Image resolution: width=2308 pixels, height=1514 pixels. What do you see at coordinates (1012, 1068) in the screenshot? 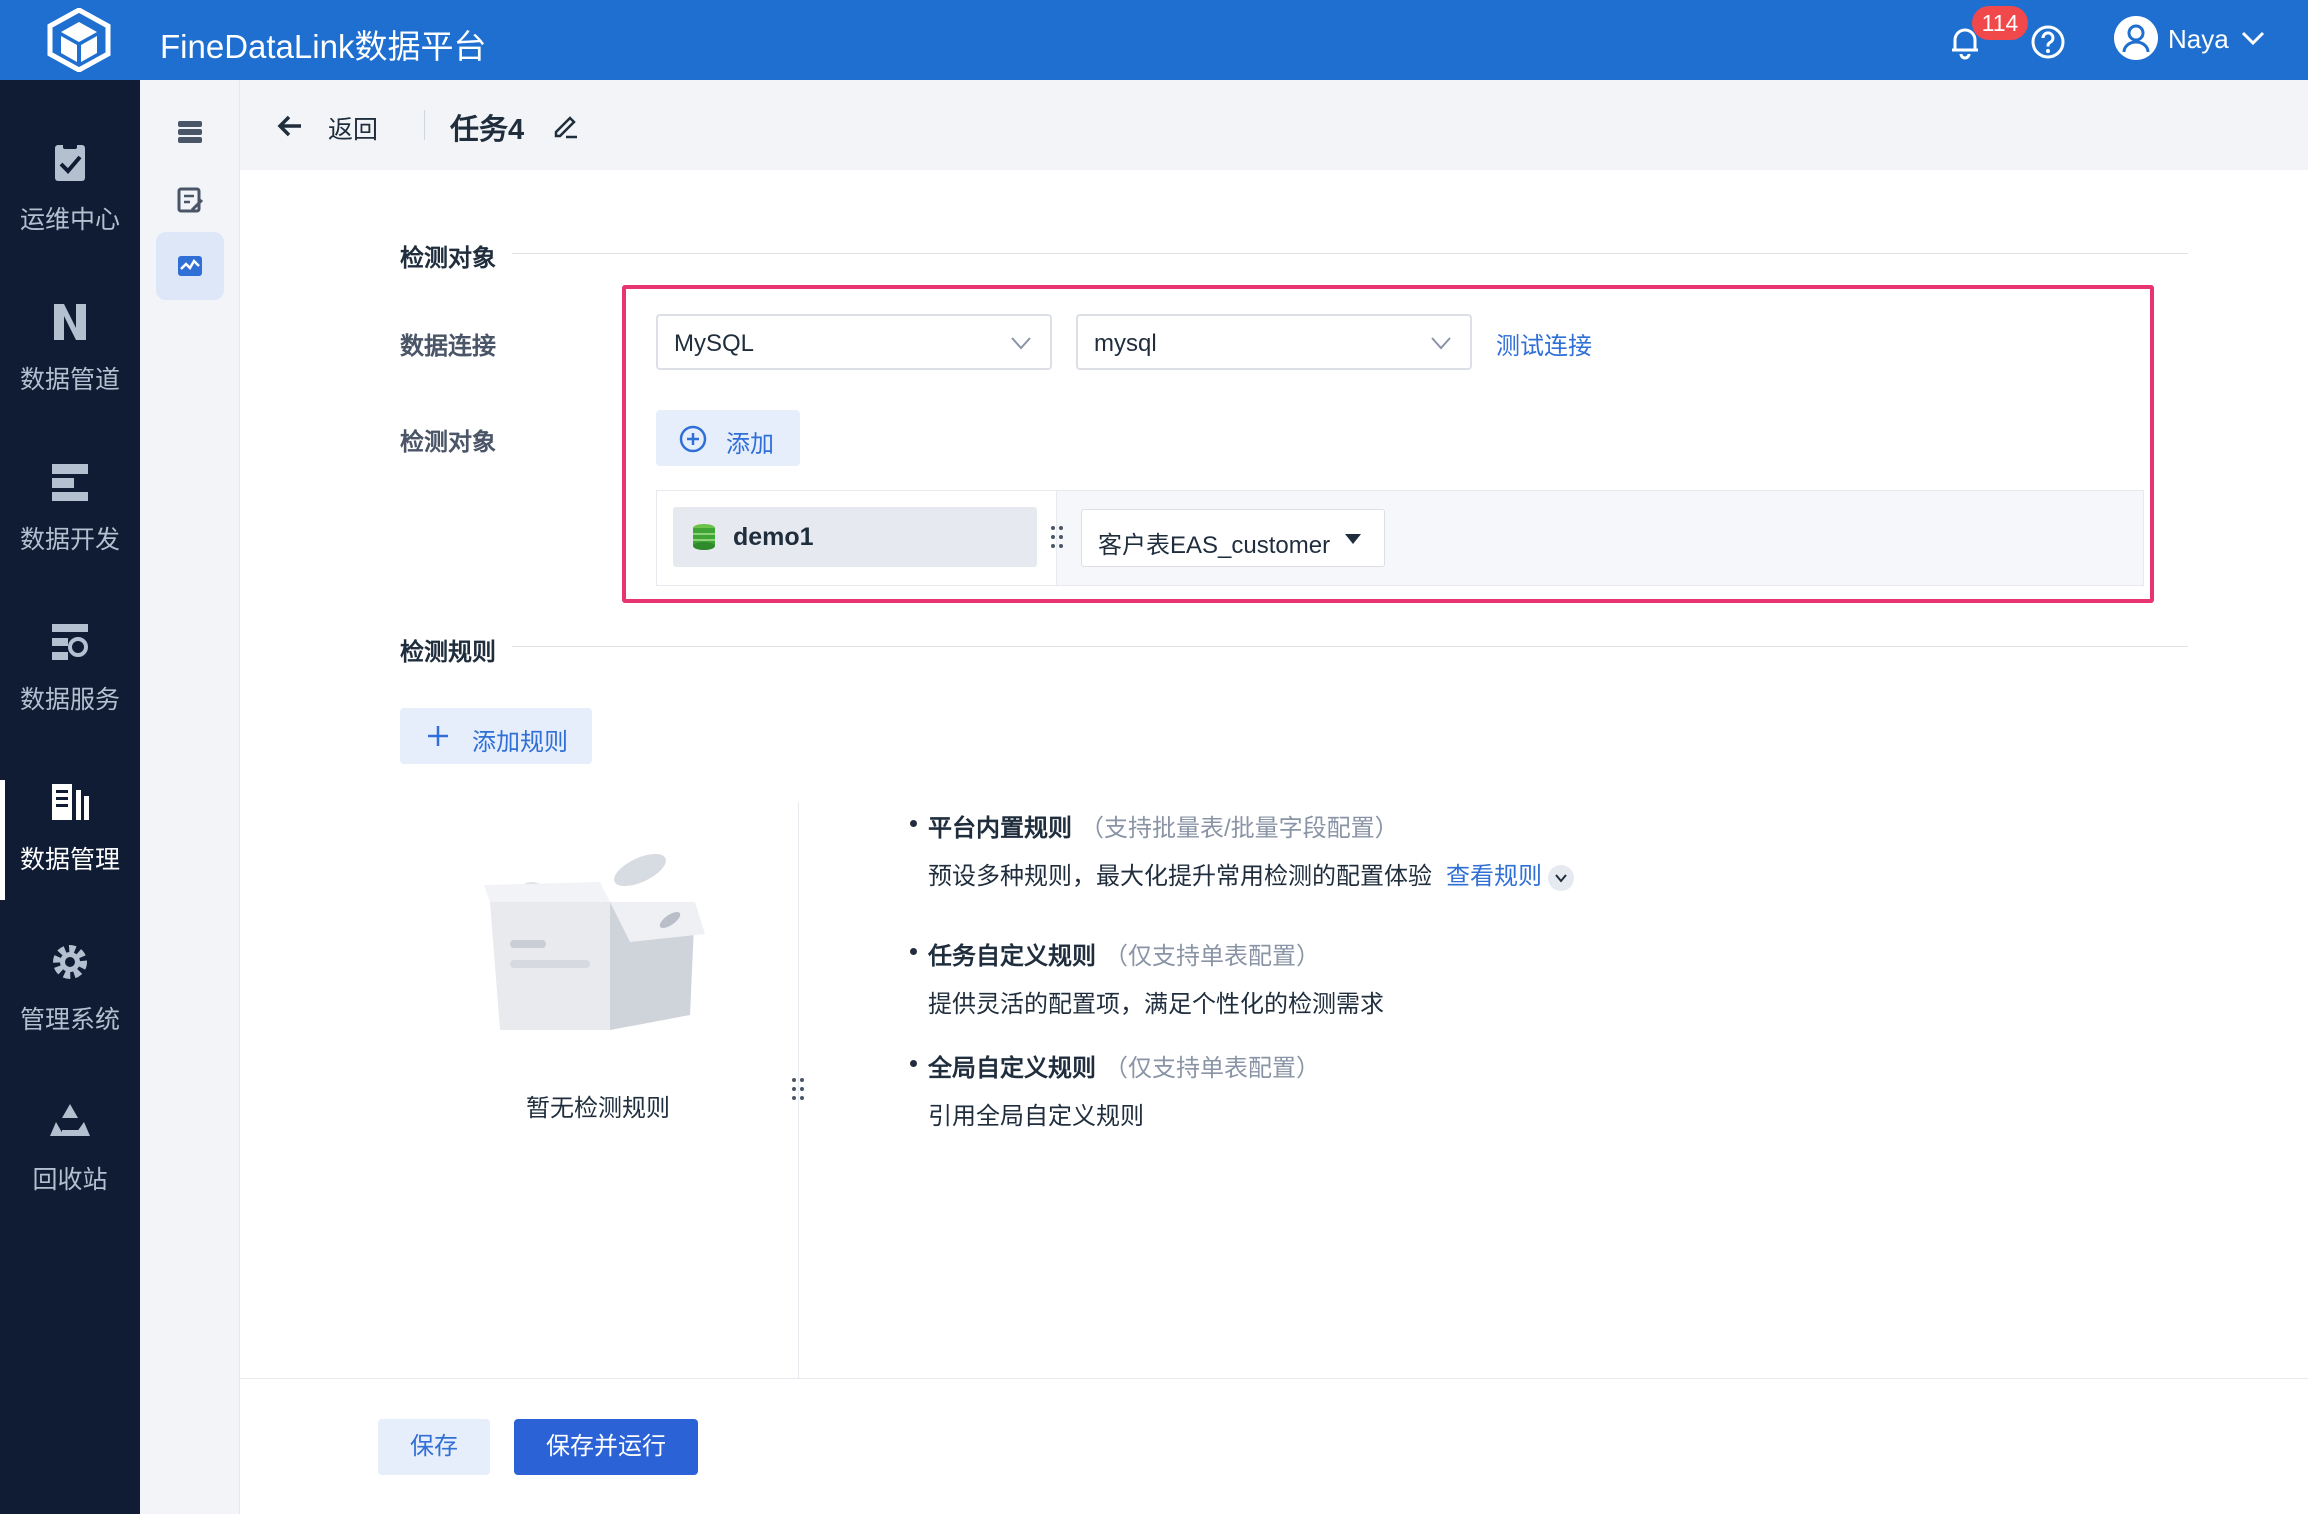
I see `rule-name: 全局自定义规则` at bounding box center [1012, 1068].